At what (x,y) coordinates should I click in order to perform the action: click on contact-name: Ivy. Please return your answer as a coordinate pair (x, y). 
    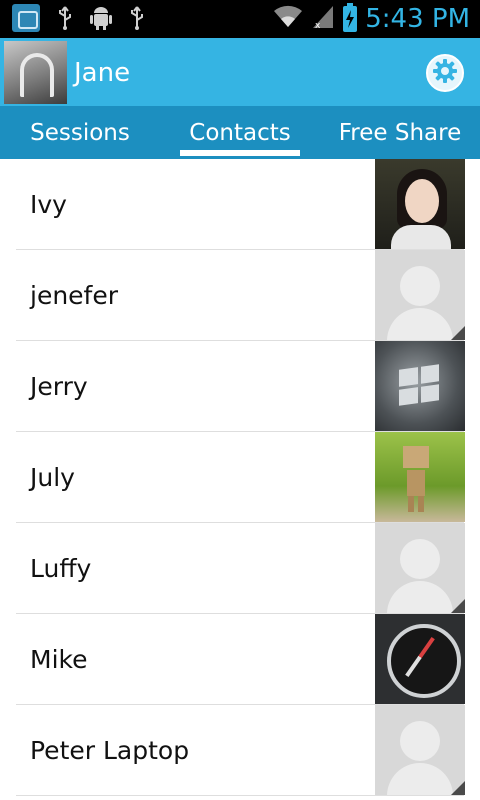
    Looking at the image, I should click on (48, 204).